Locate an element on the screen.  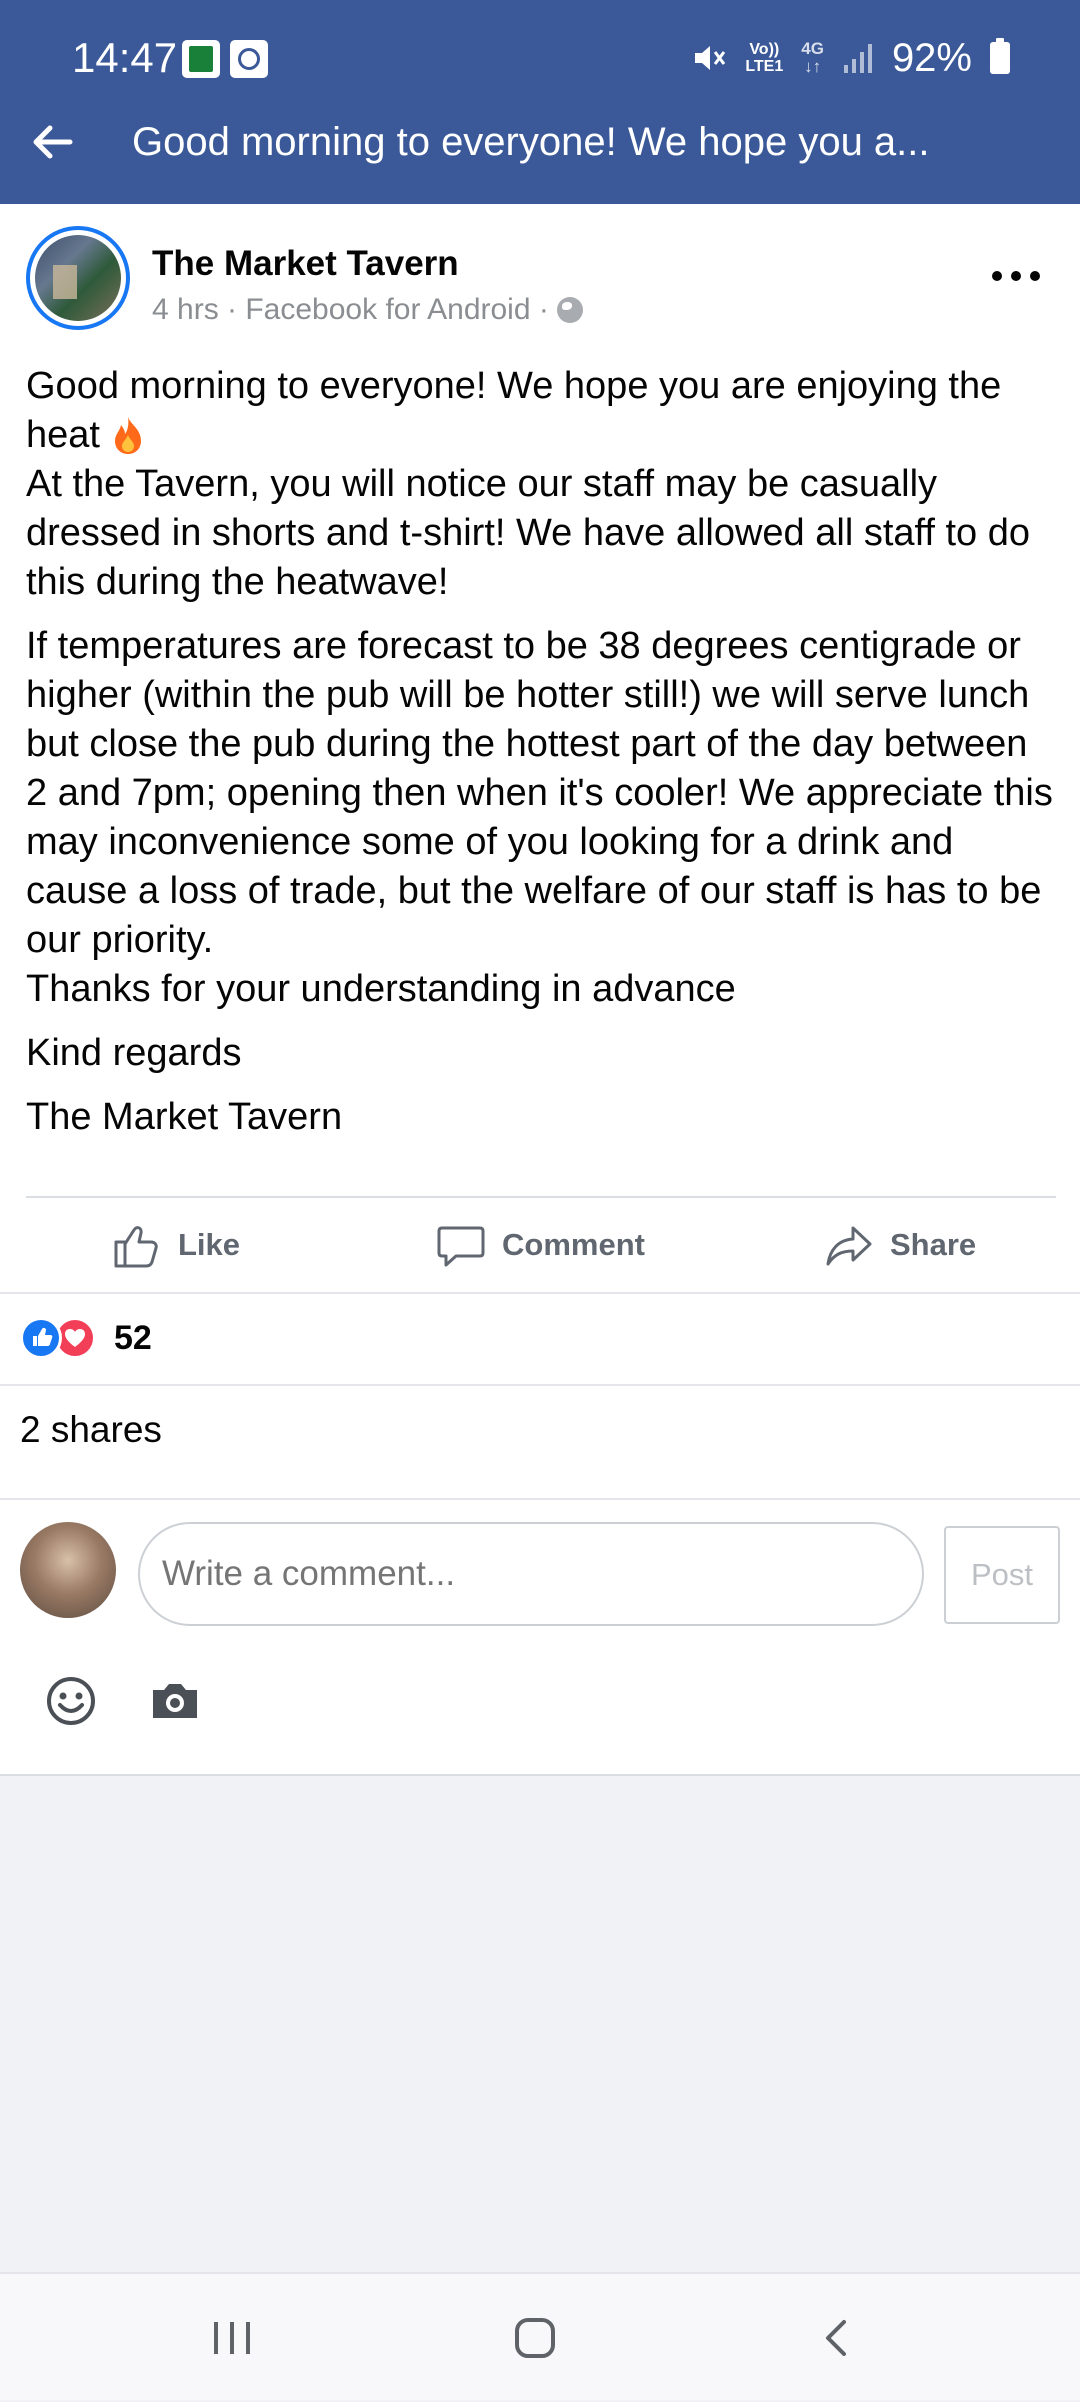
volte-indicator: Vo)) LTE1 is located at coordinates (764, 58).